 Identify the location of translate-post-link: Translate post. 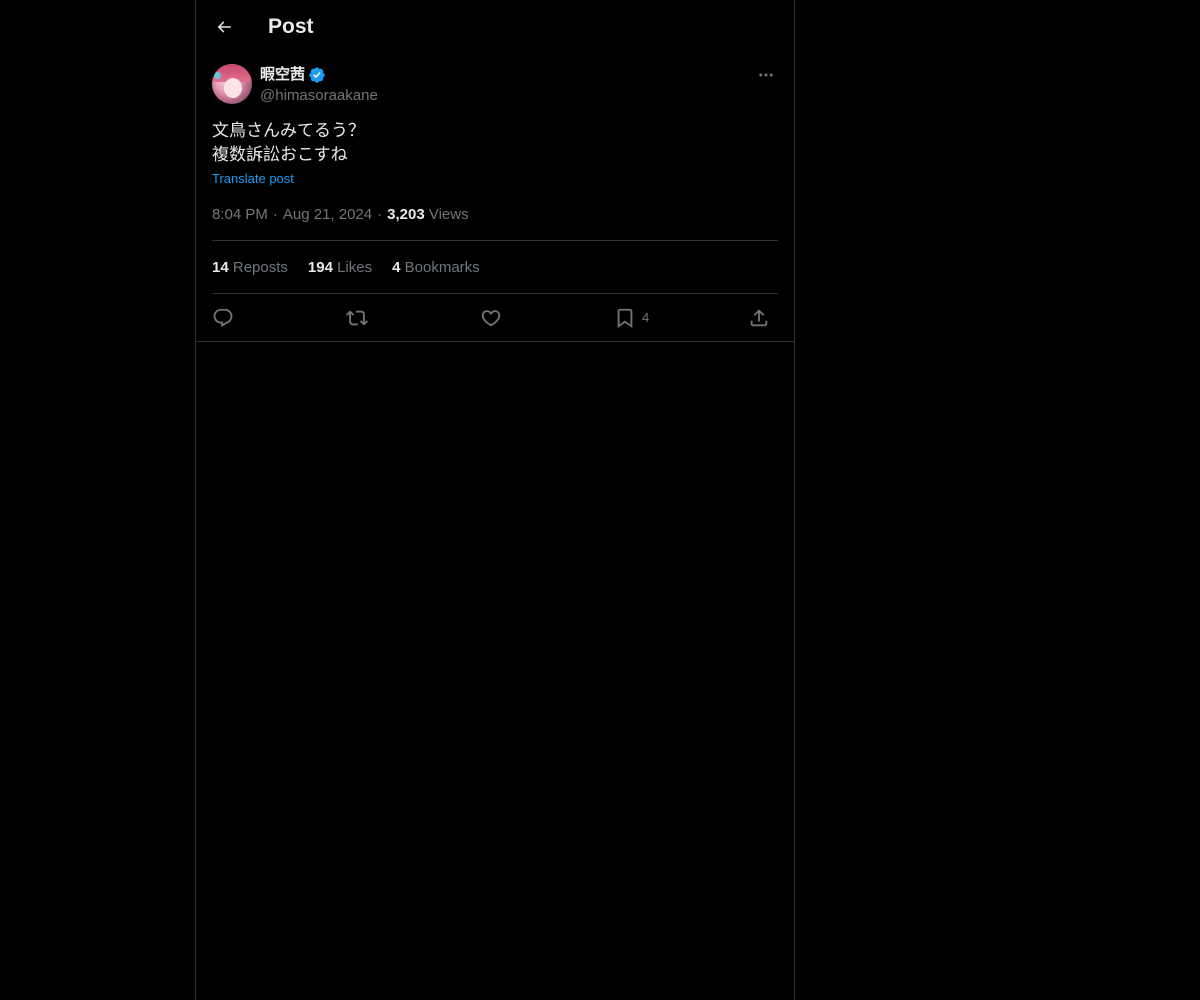
(253, 179).